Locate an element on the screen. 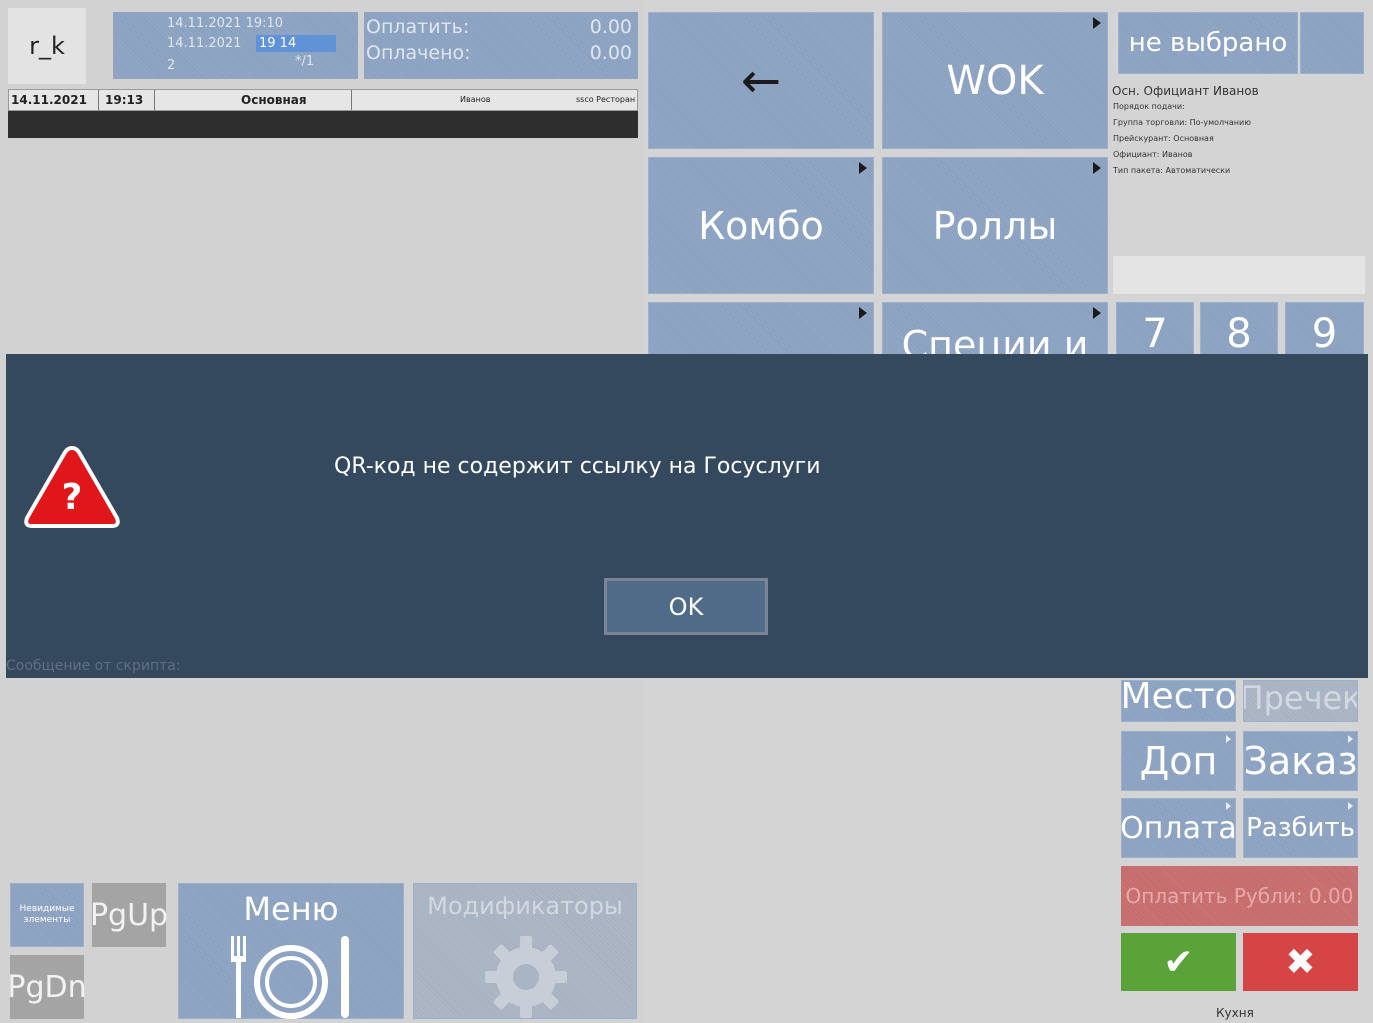  numpad-key-label: 7 is located at coordinates (1155, 334).